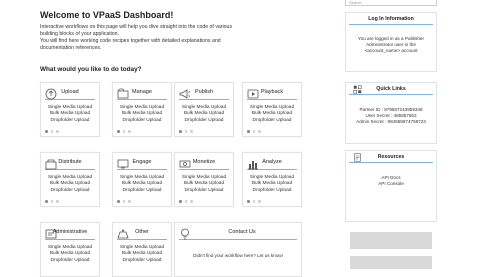 This screenshot has height=277, width=478. Describe the element at coordinates (71, 48) in the screenshot. I see `intro-line: documentation references.` at that location.